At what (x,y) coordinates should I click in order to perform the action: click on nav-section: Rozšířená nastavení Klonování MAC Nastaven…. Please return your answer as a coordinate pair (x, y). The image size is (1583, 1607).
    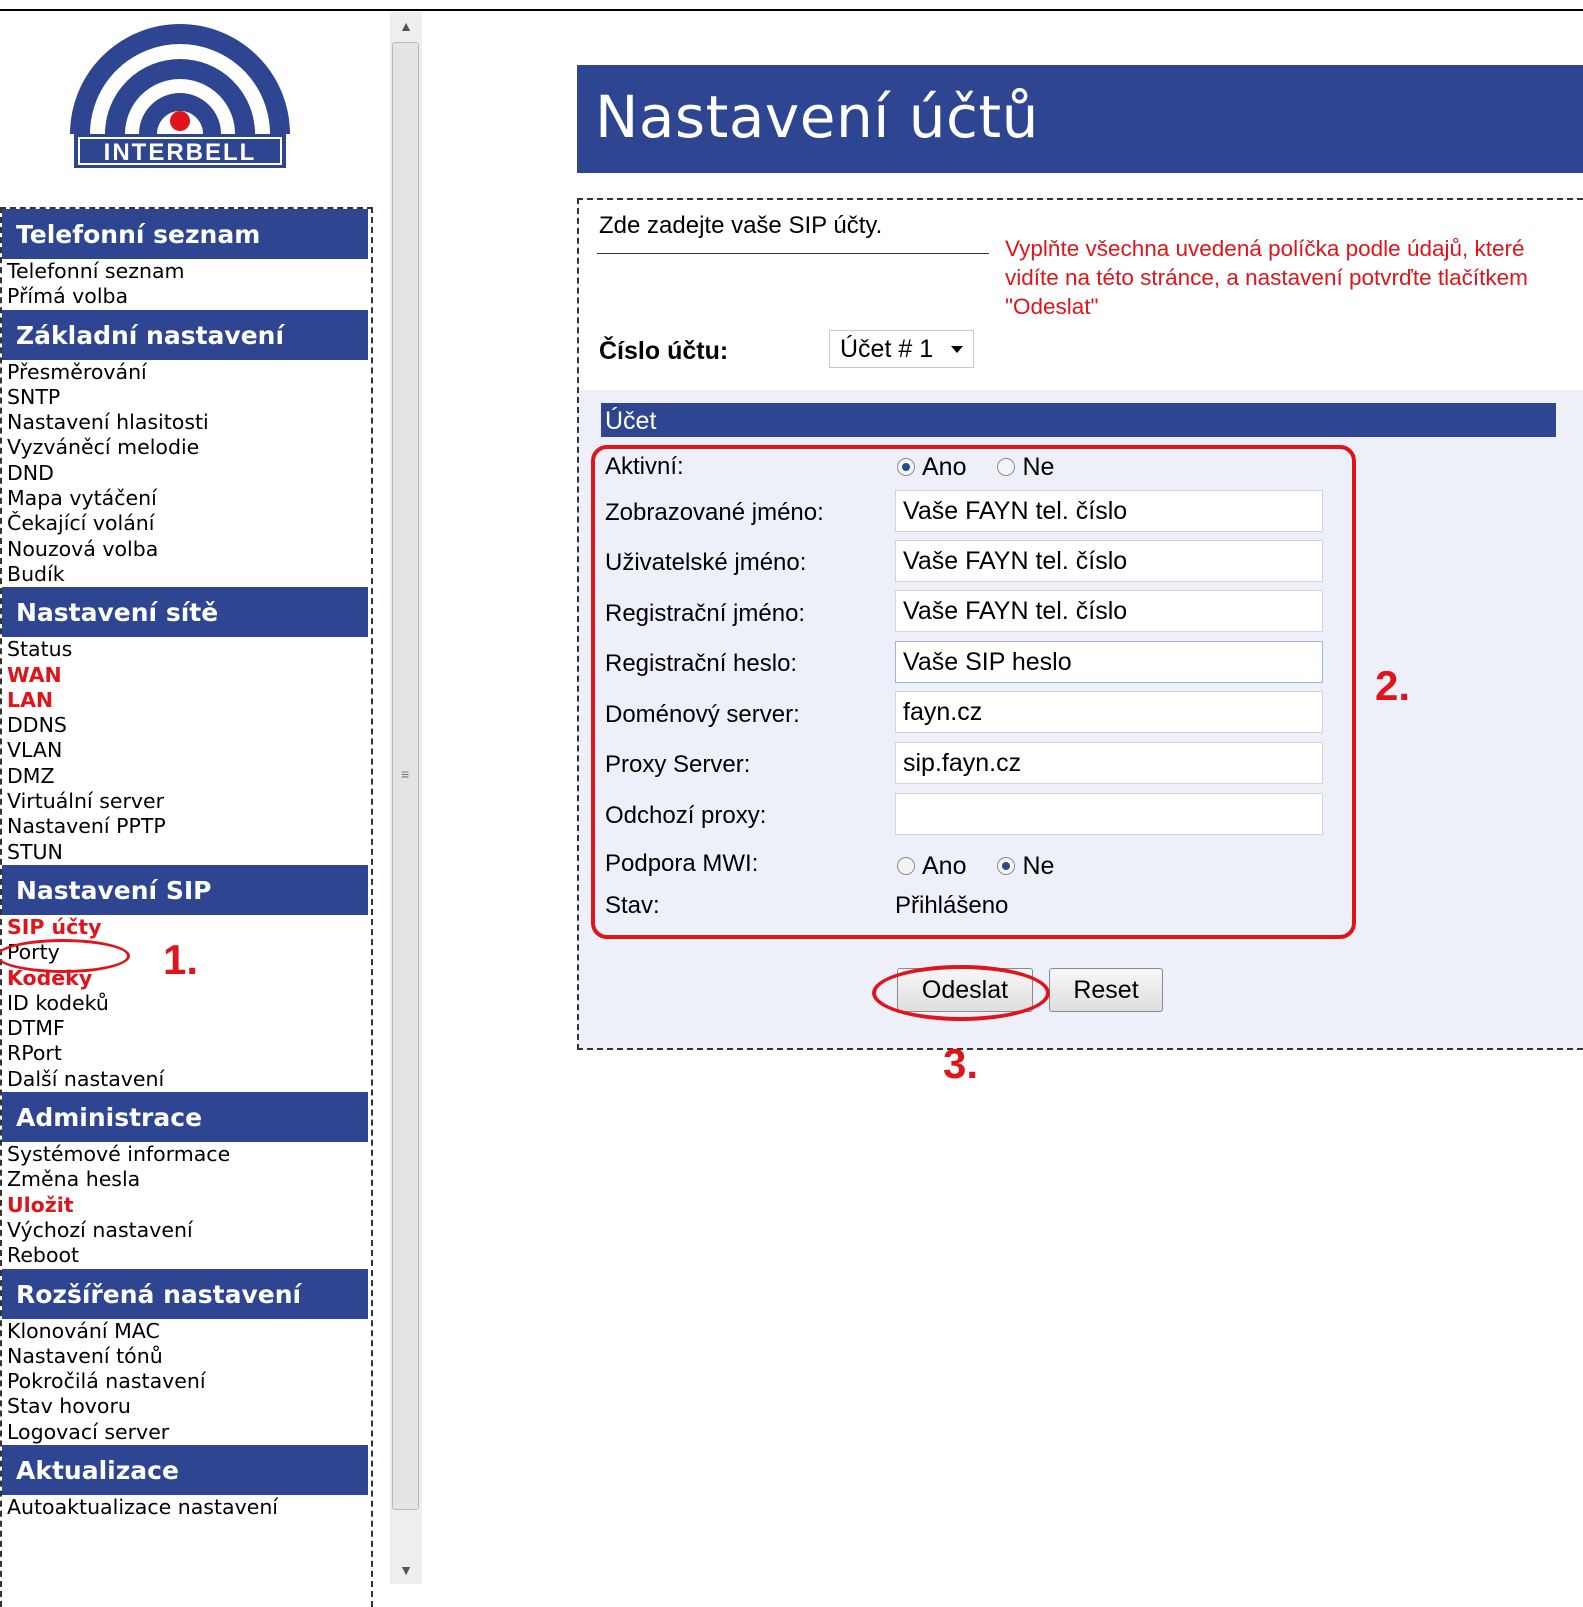
    Looking at the image, I should click on (185, 1356).